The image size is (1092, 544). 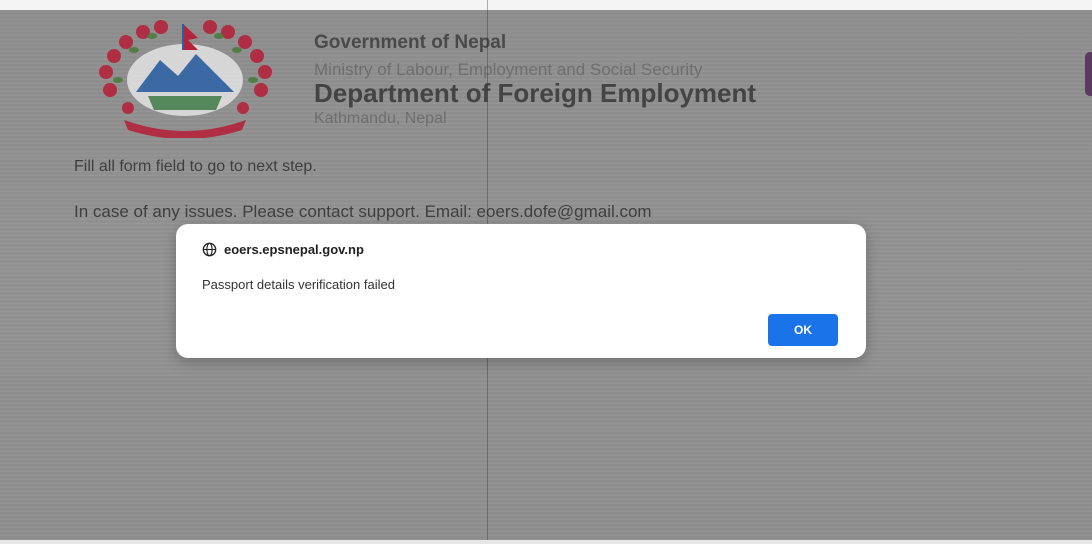 What do you see at coordinates (209, 249) in the screenshot?
I see `globe-icon` at bounding box center [209, 249].